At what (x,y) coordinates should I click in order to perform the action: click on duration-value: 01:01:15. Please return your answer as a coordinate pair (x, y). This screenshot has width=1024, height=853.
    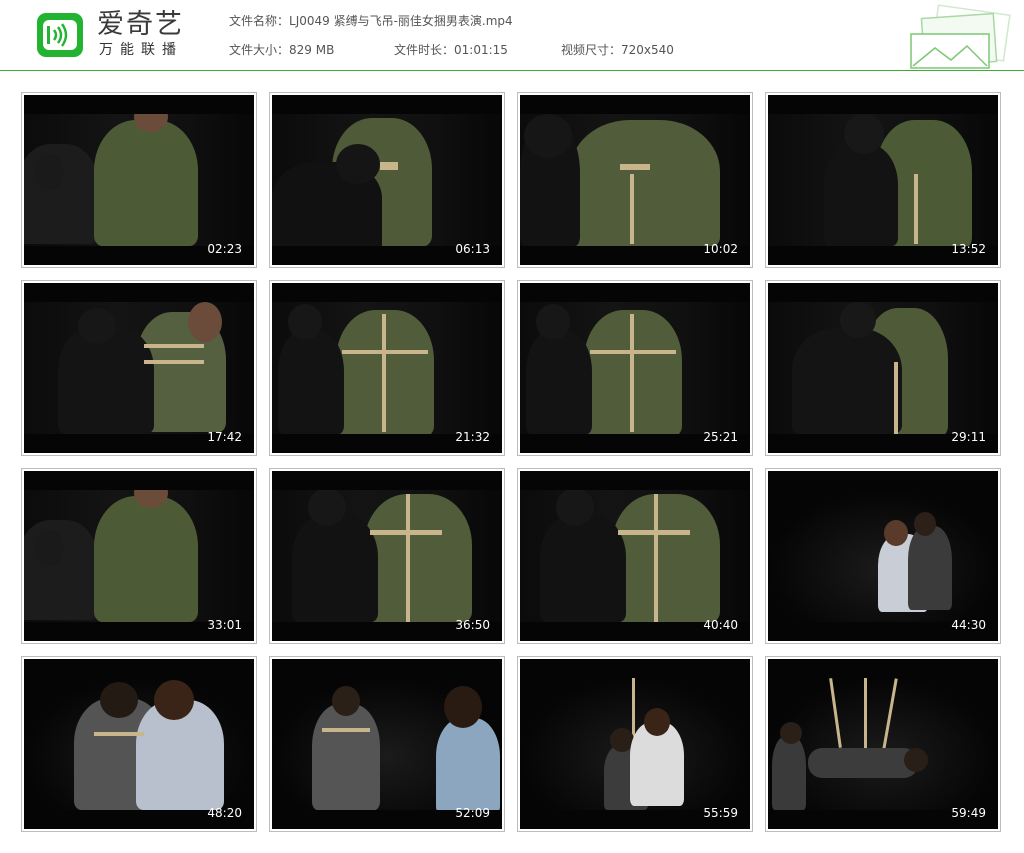
    Looking at the image, I should click on (481, 50).